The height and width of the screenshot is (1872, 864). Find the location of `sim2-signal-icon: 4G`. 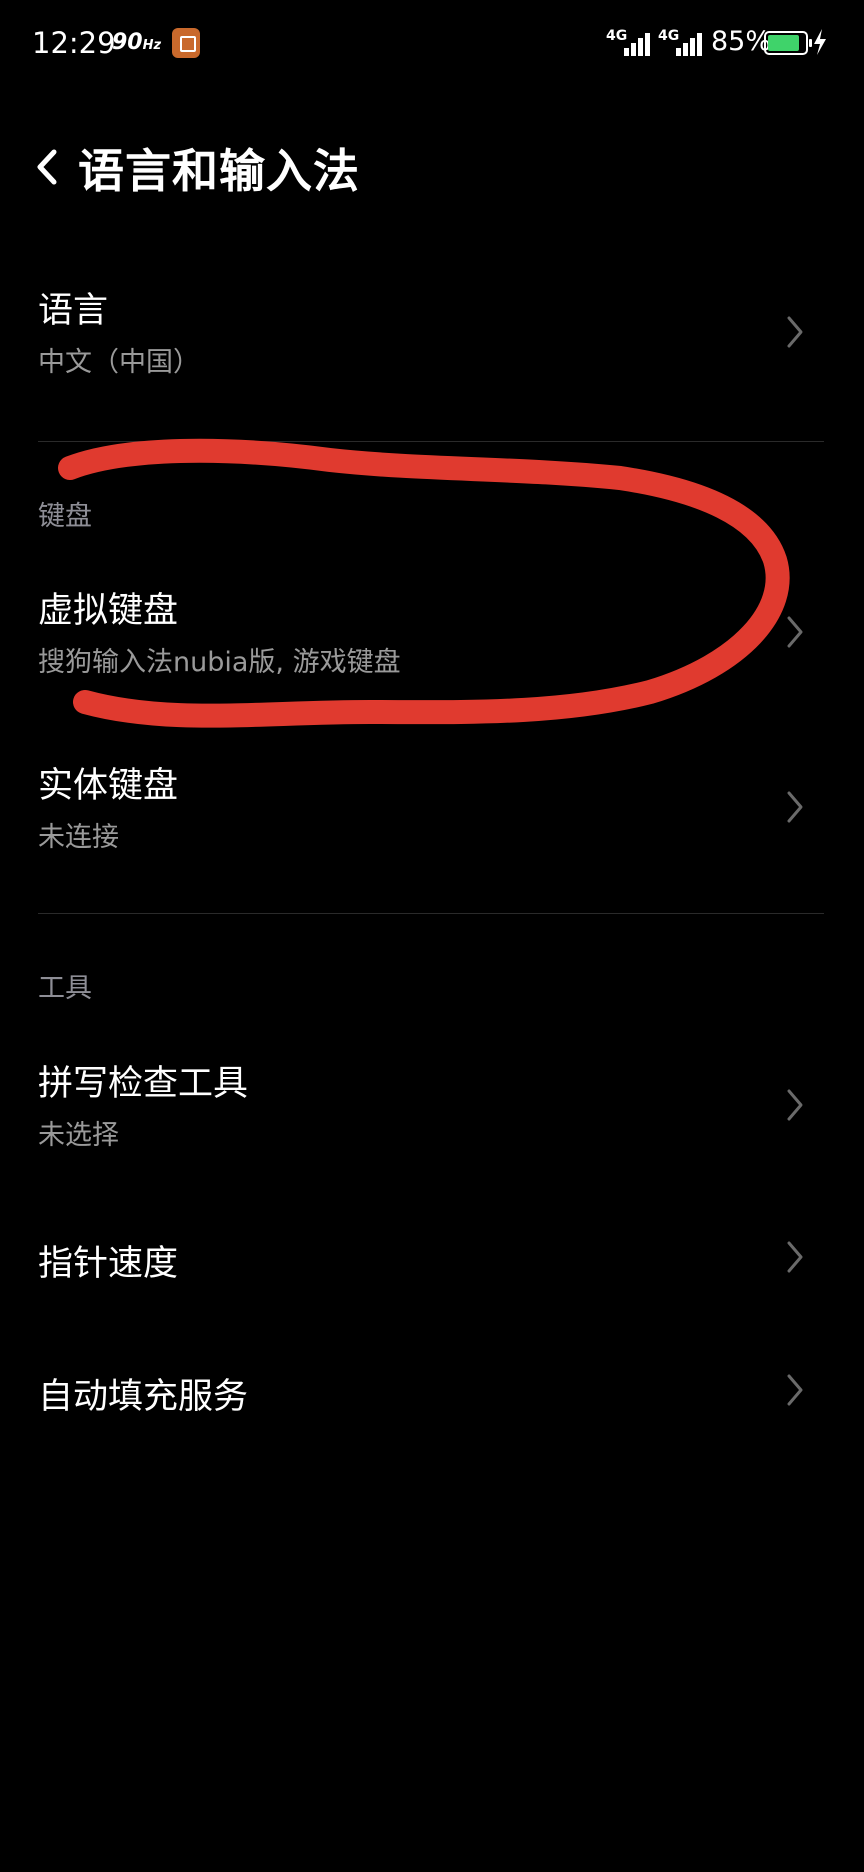

sim2-signal-icon: 4G is located at coordinates (682, 44).